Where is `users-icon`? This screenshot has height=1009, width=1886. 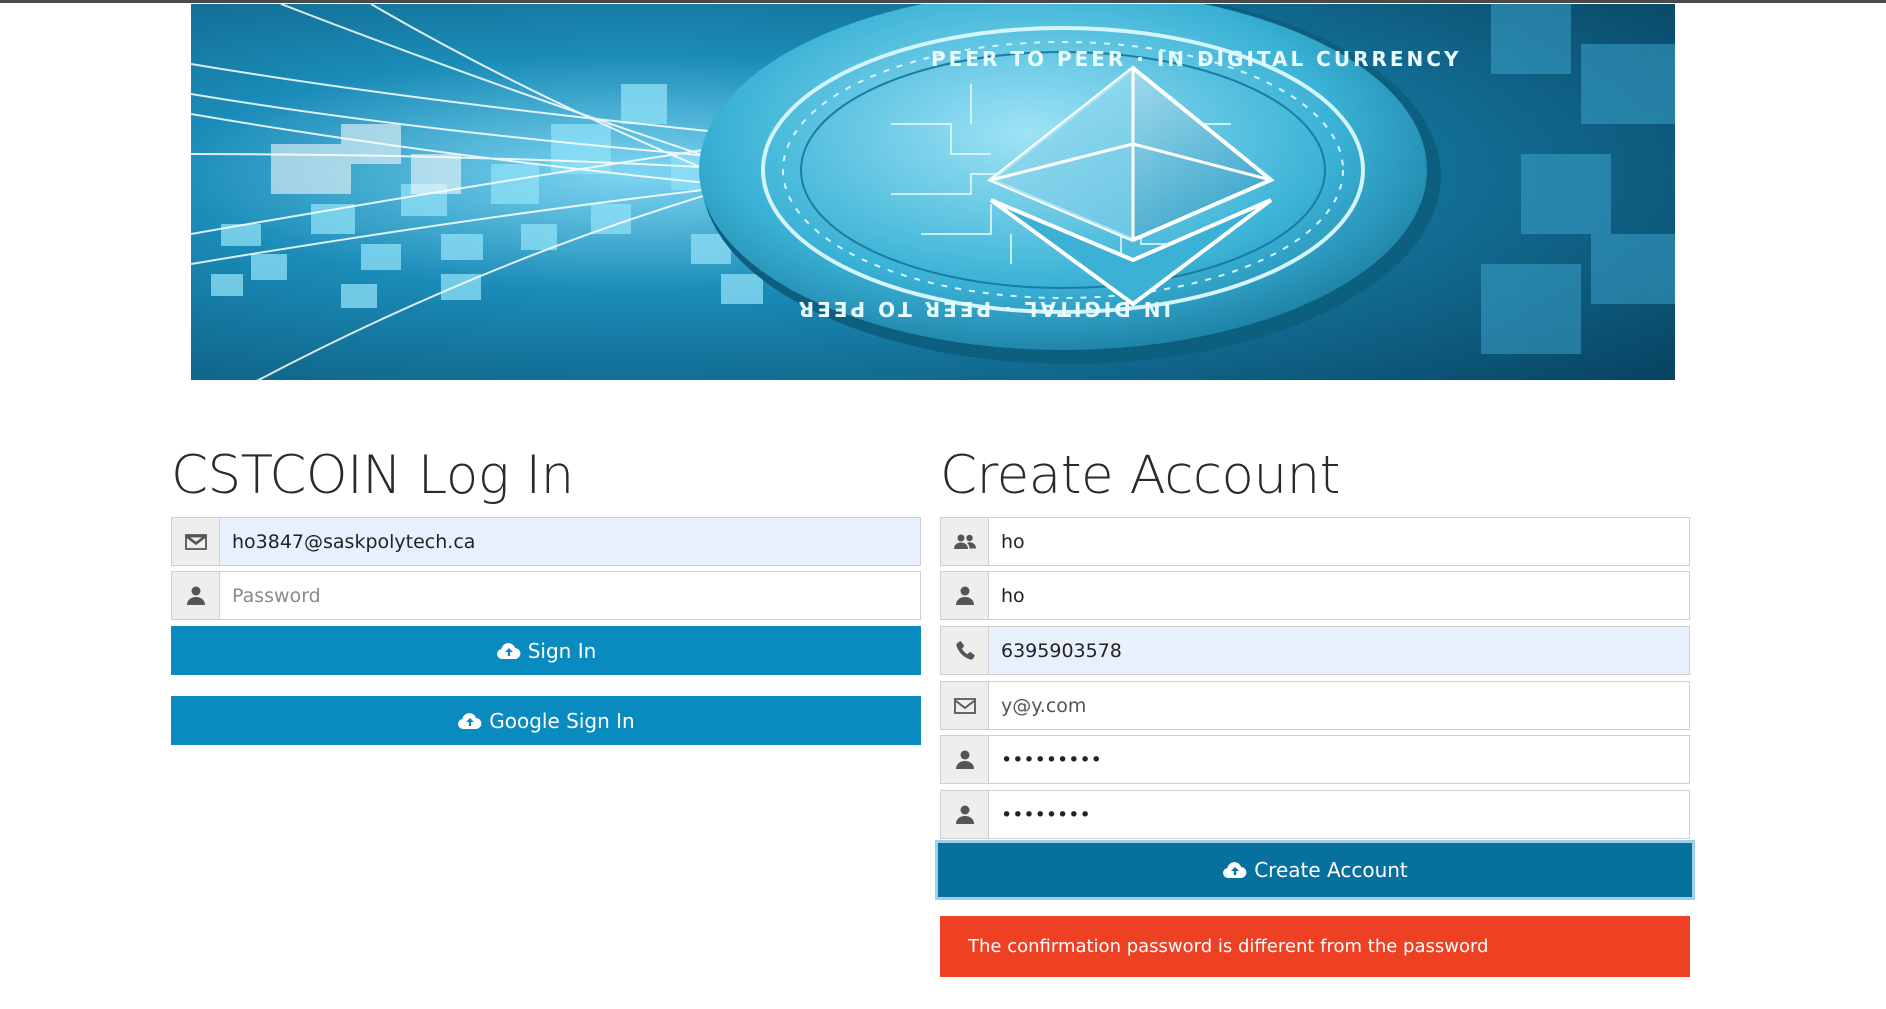
users-icon is located at coordinates (965, 541).